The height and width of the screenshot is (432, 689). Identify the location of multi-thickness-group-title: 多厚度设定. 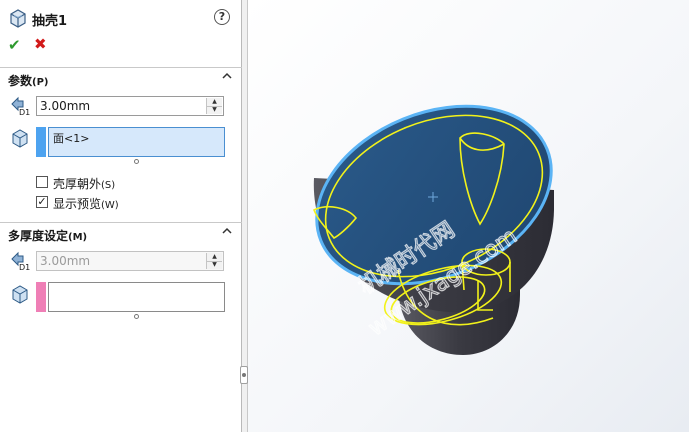
(38, 236).